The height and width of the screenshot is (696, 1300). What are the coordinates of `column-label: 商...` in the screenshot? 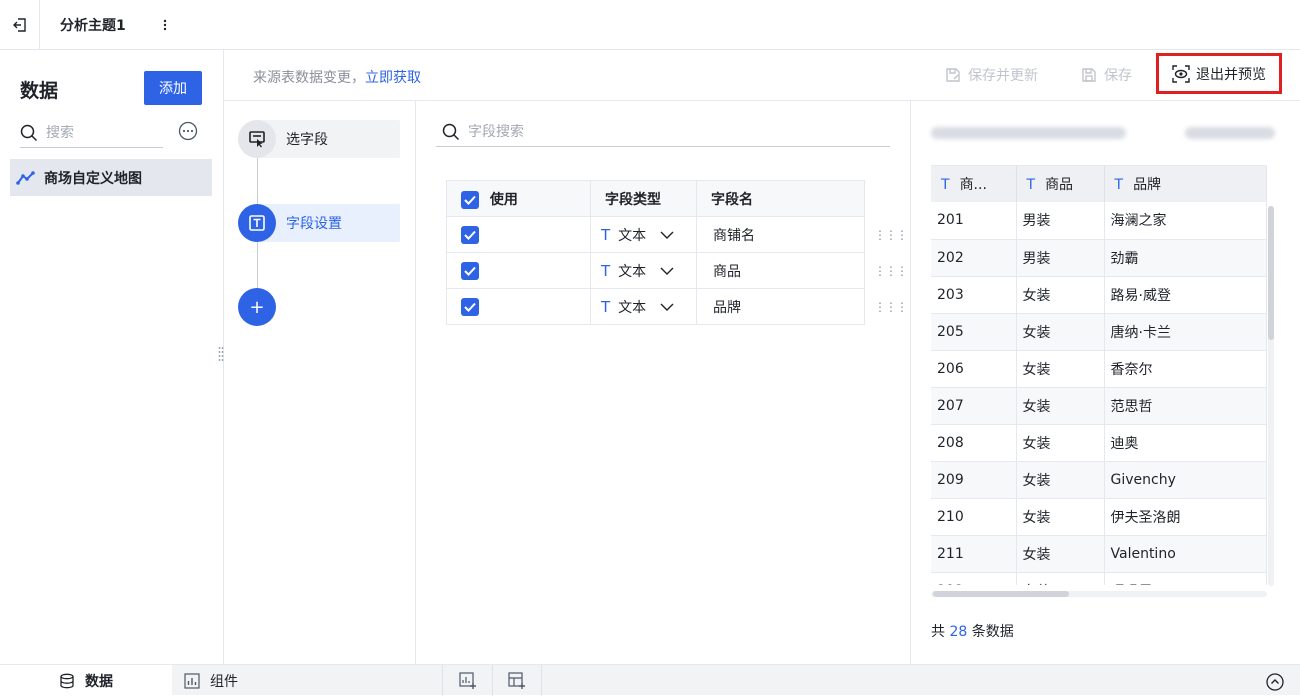 It's located at (973, 185).